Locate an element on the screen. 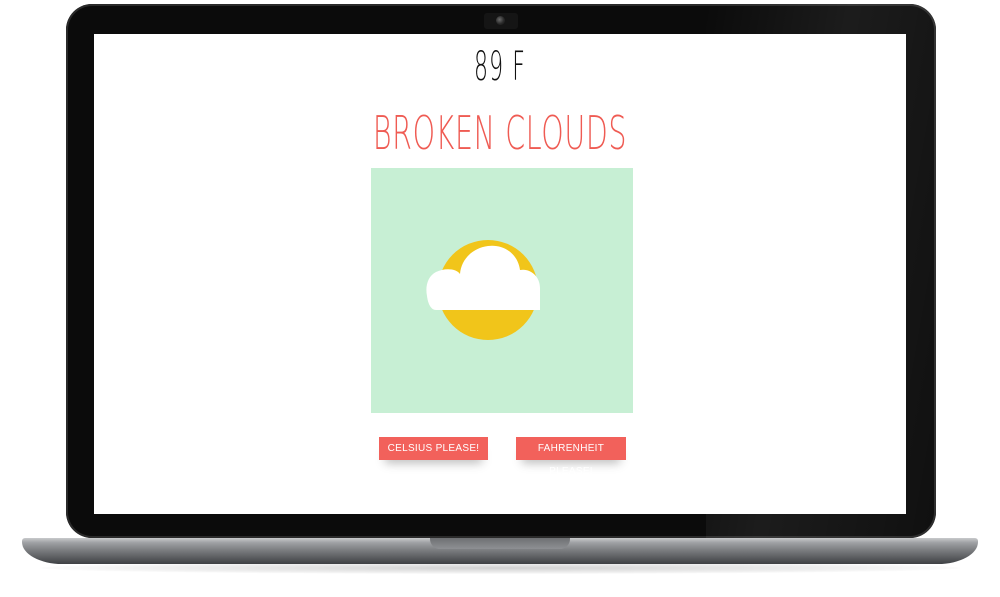 The height and width of the screenshot is (597, 1000). fahrenheit-button: FAHRENHEIT PLEASE! is located at coordinates (571, 457).